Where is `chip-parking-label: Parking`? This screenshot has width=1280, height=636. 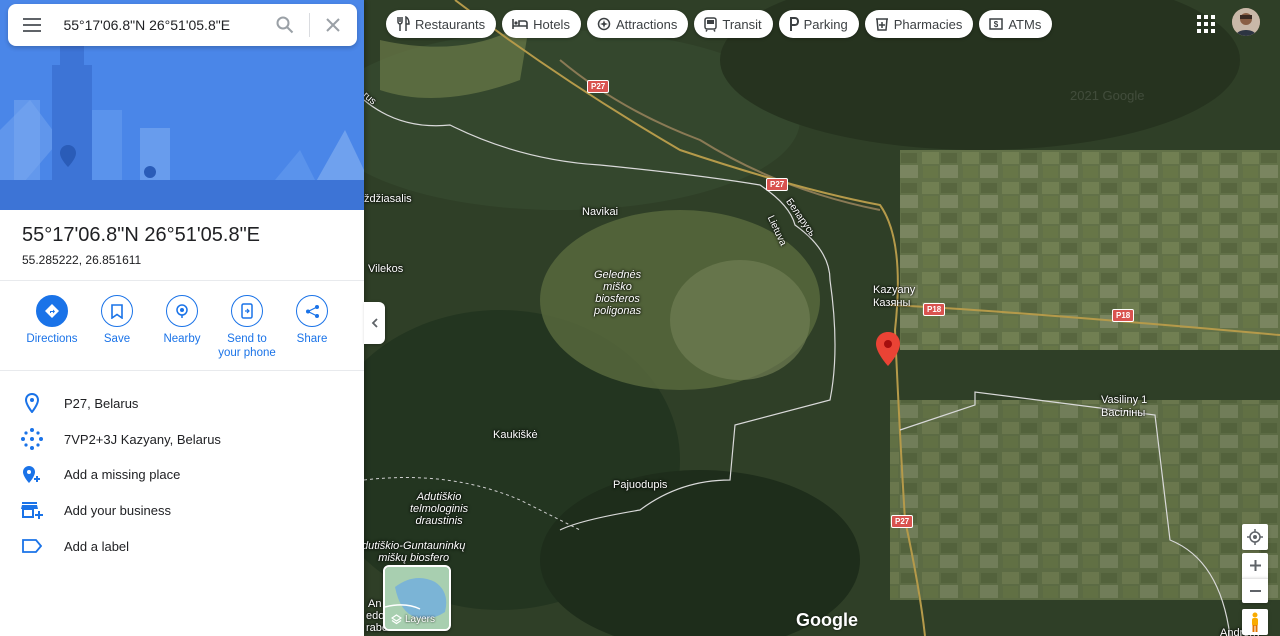 chip-parking-label: Parking is located at coordinates (825, 24).